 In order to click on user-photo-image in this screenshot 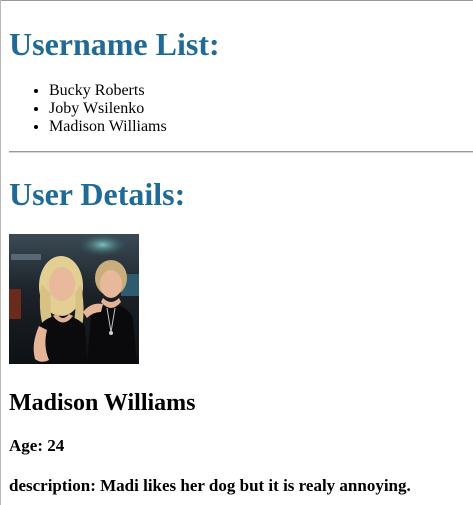, I will do `click(74, 299)`.